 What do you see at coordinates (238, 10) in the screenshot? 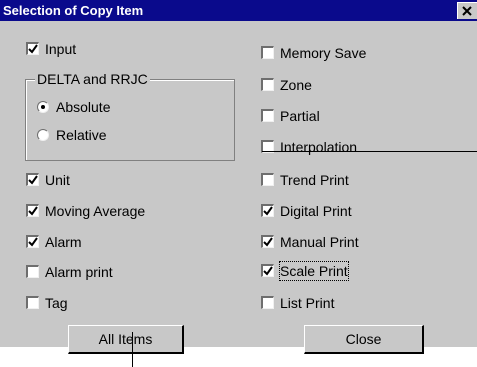
I see `title-bar: Selection of Copy Item` at bounding box center [238, 10].